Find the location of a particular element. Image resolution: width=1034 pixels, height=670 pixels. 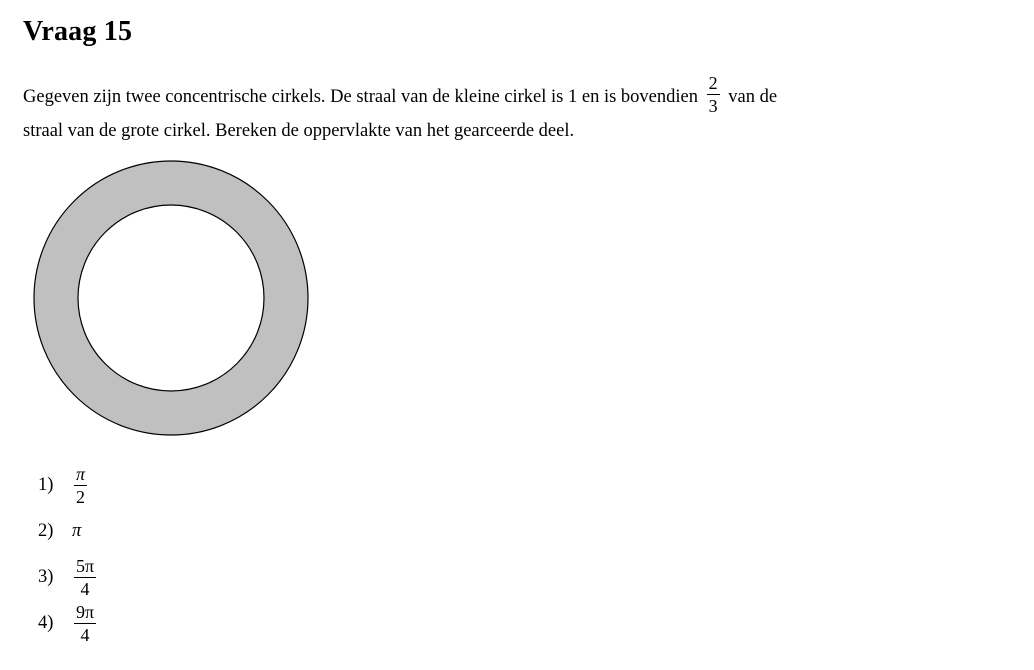

inner-circle is located at coordinates (171, 298).